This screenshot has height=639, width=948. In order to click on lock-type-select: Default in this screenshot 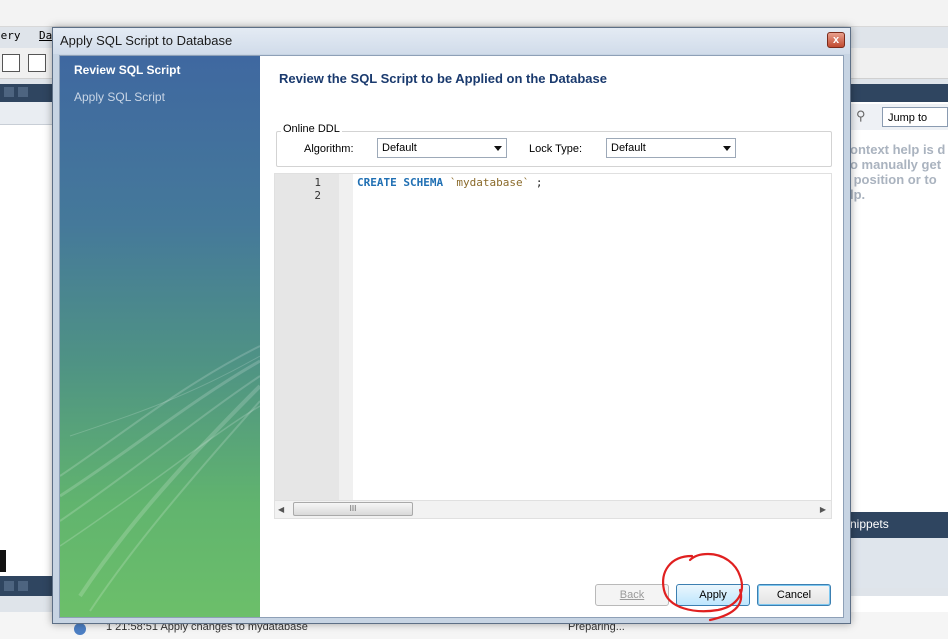, I will do `click(671, 148)`.